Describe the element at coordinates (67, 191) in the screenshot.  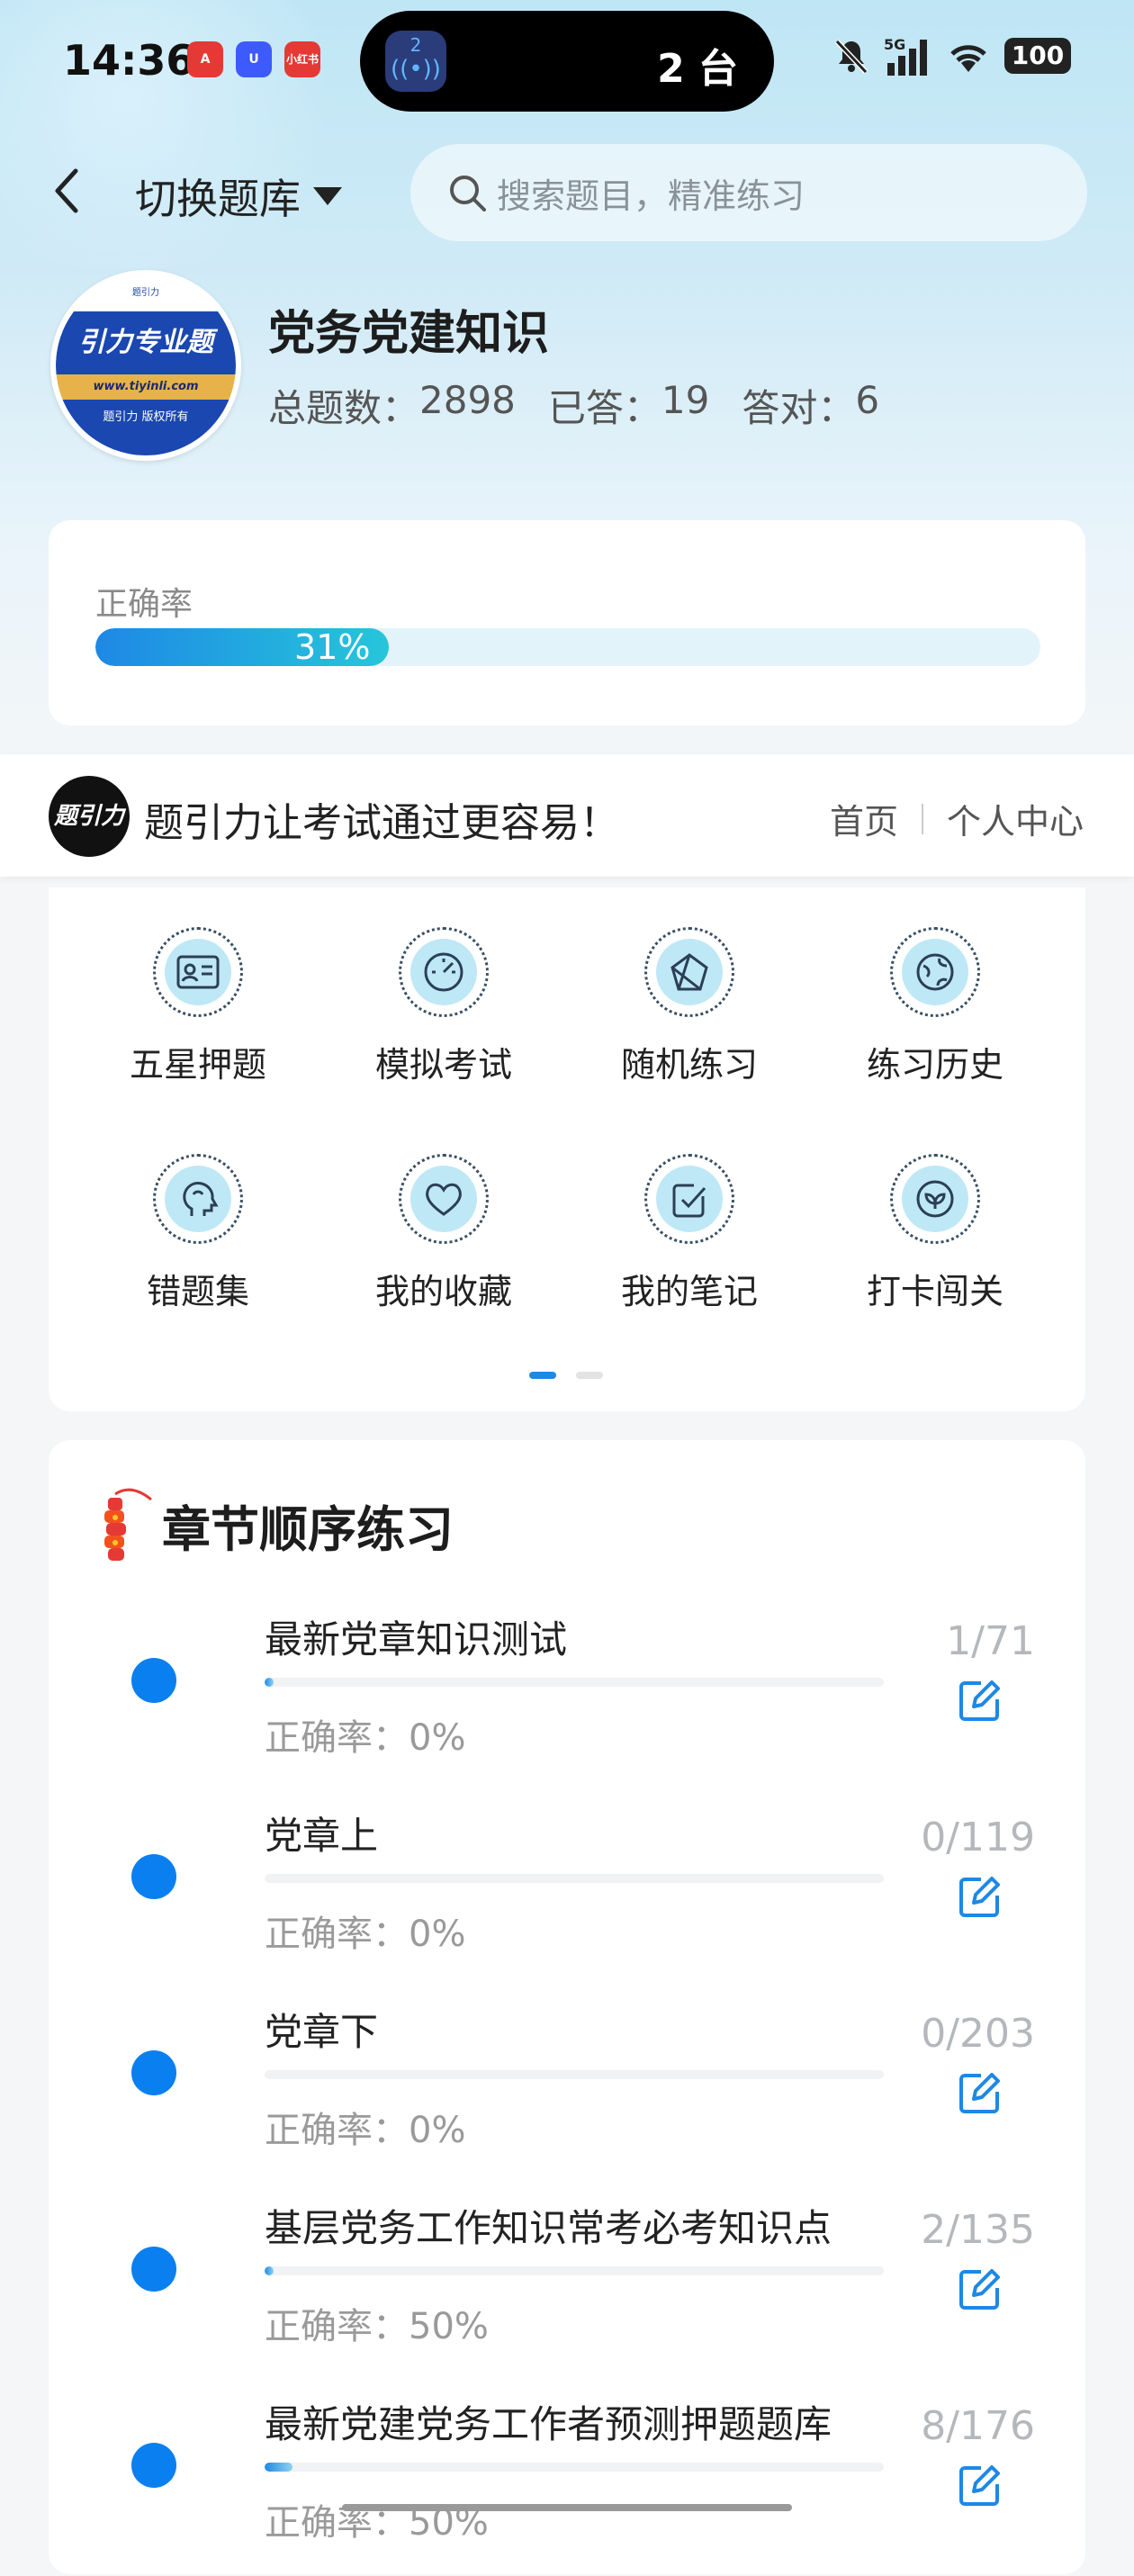
I see `back-arrow-icon` at that location.